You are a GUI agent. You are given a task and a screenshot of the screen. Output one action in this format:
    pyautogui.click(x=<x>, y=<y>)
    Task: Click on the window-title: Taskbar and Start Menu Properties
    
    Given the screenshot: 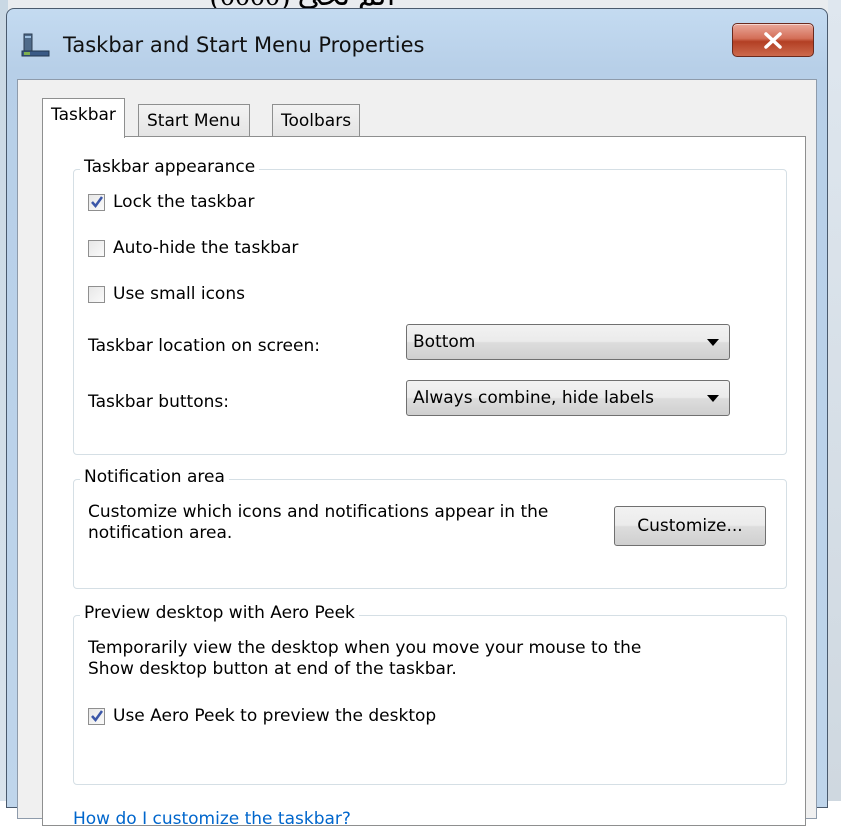 What is the action you would take?
    pyautogui.click(x=244, y=45)
    